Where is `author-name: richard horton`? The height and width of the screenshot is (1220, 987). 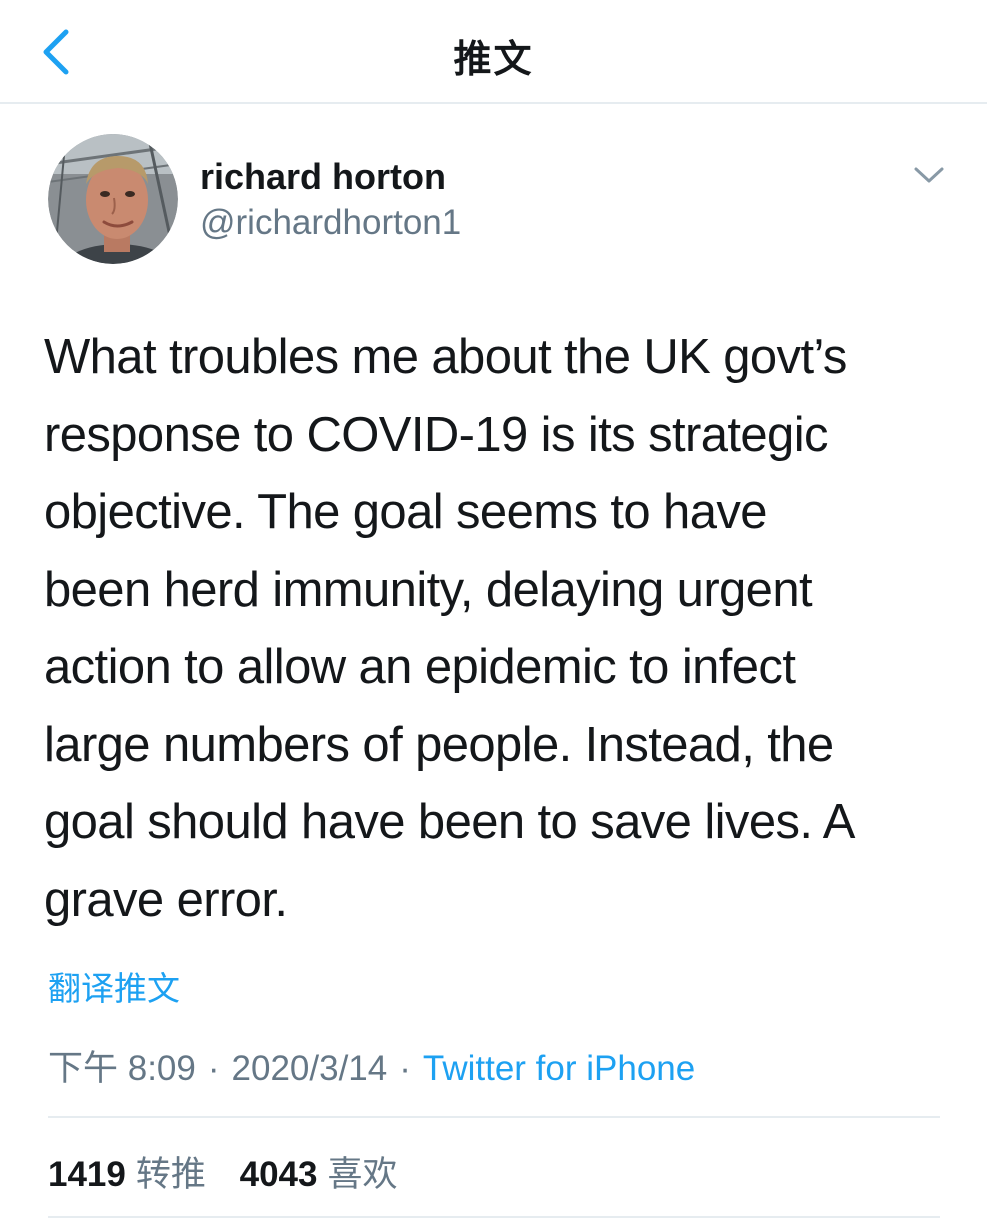 author-name: richard horton is located at coordinates (323, 177).